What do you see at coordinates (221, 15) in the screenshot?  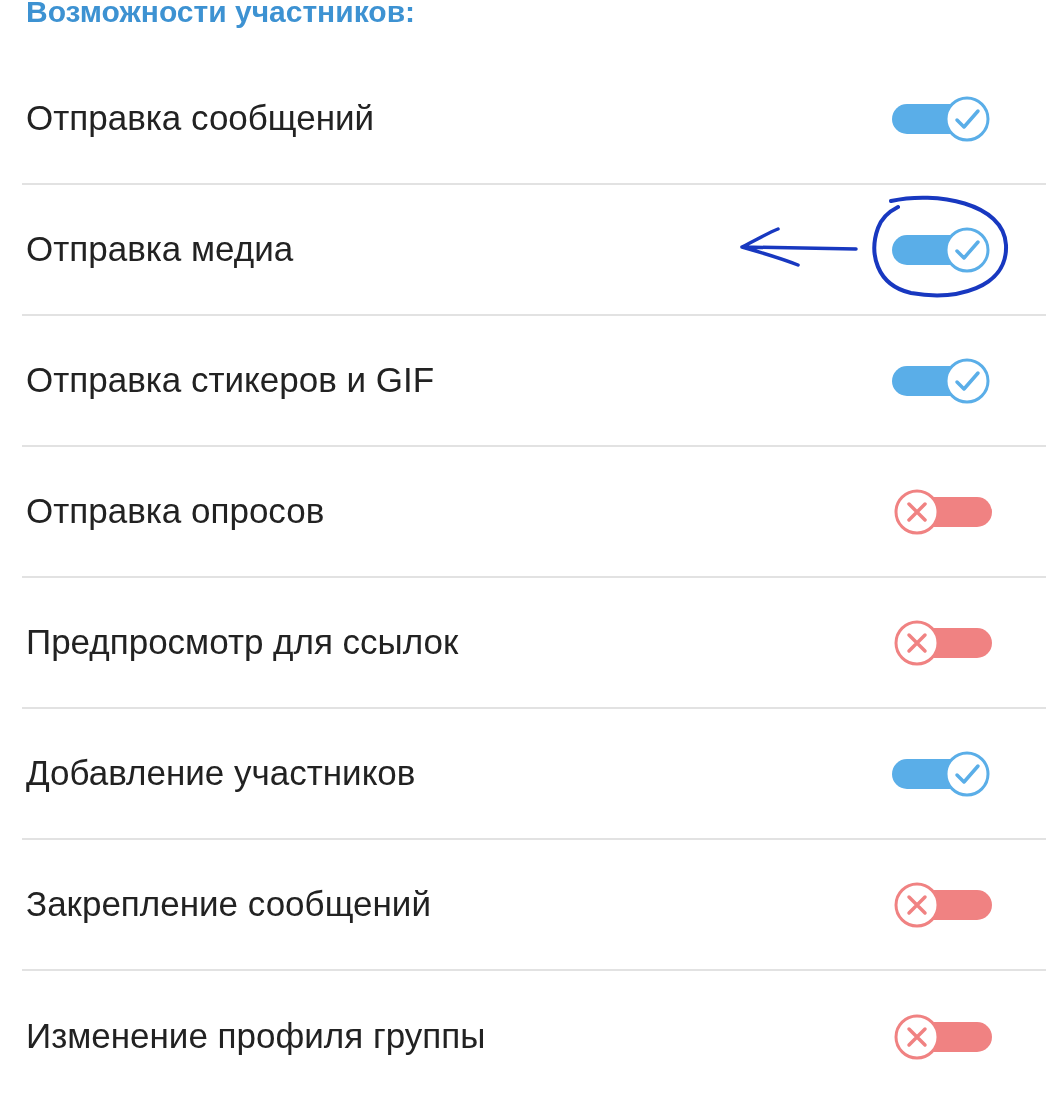 I see `section-title: Возможности участников:` at bounding box center [221, 15].